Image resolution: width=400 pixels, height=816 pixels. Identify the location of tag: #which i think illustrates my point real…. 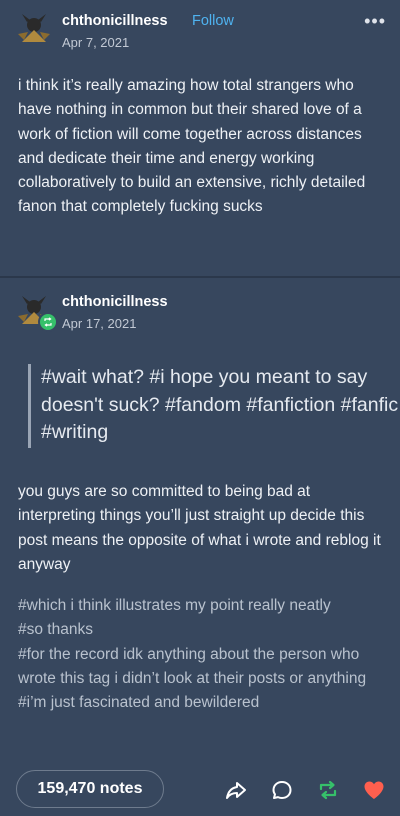
(203, 606).